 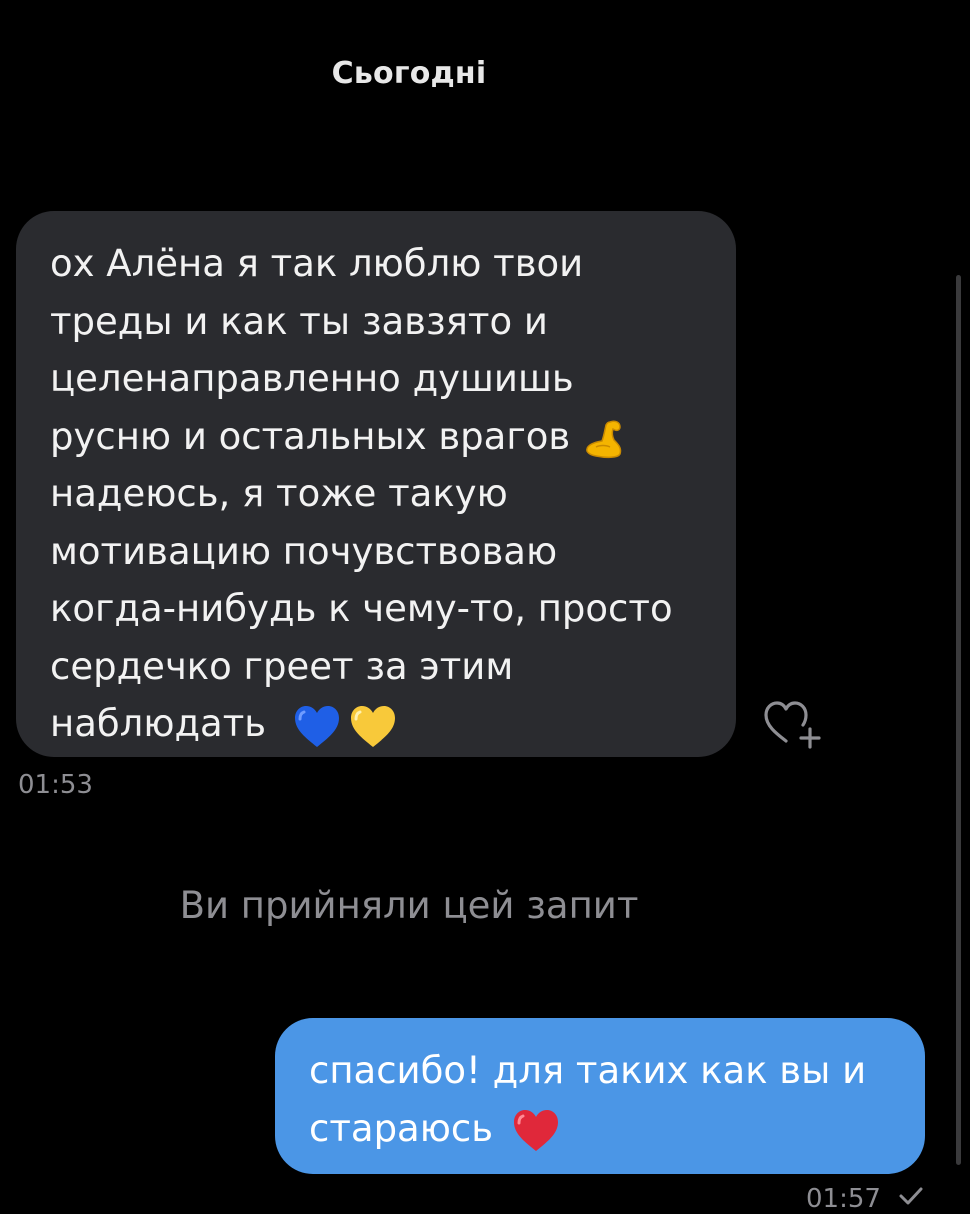 What do you see at coordinates (55, 785) in the screenshot?
I see `message-timestamp: 01:53` at bounding box center [55, 785].